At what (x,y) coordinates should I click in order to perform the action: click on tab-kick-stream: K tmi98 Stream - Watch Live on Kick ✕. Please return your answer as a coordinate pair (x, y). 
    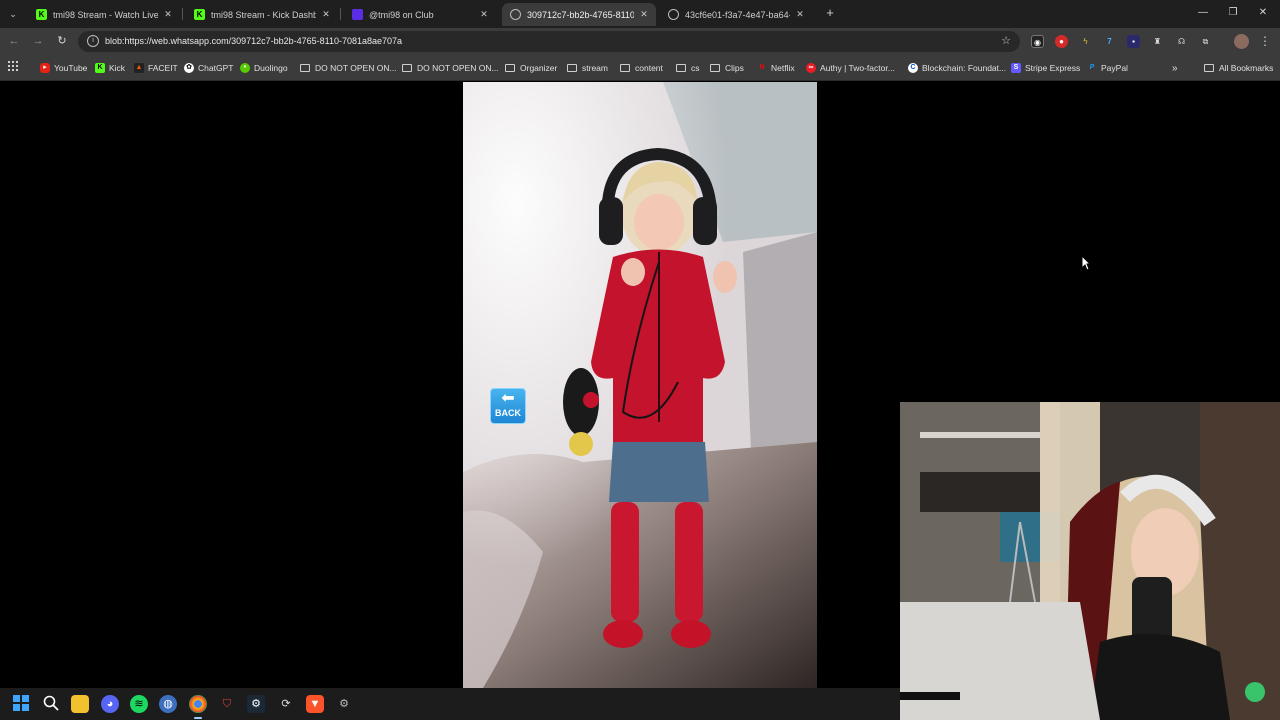
    Looking at the image, I should click on (104, 14).